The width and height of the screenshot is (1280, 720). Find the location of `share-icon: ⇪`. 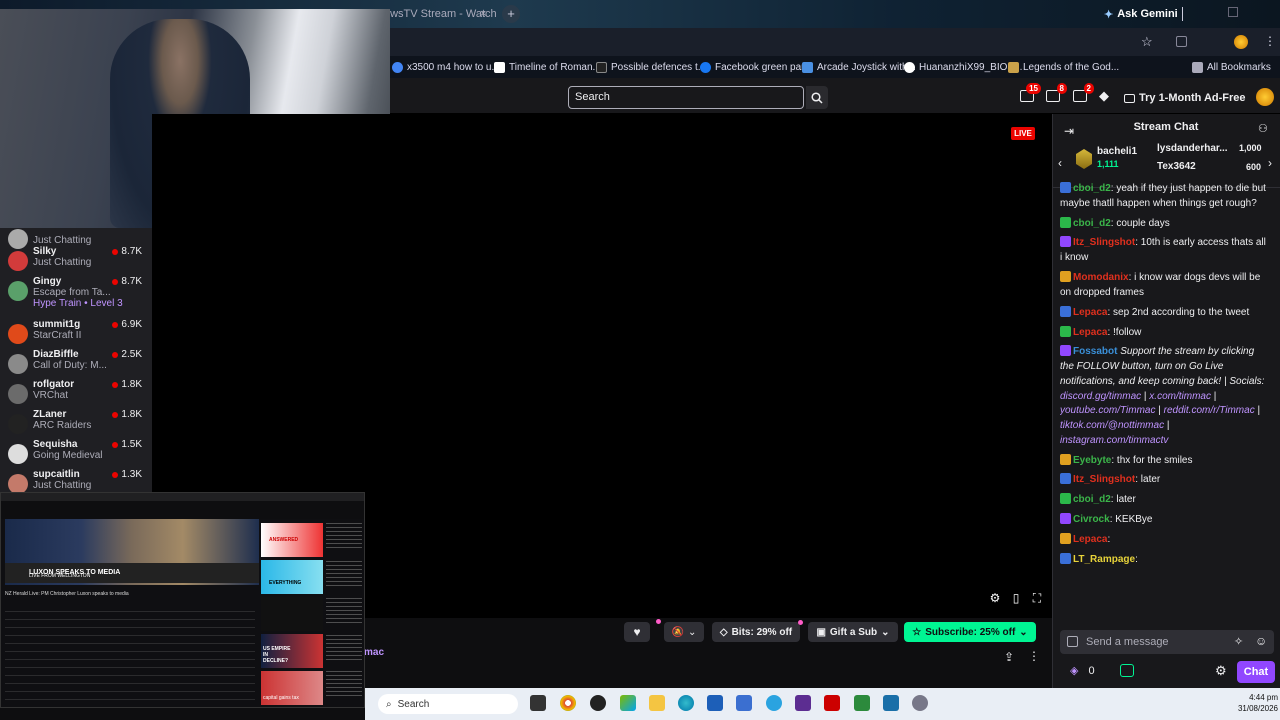

share-icon: ⇪ is located at coordinates (1009, 657).